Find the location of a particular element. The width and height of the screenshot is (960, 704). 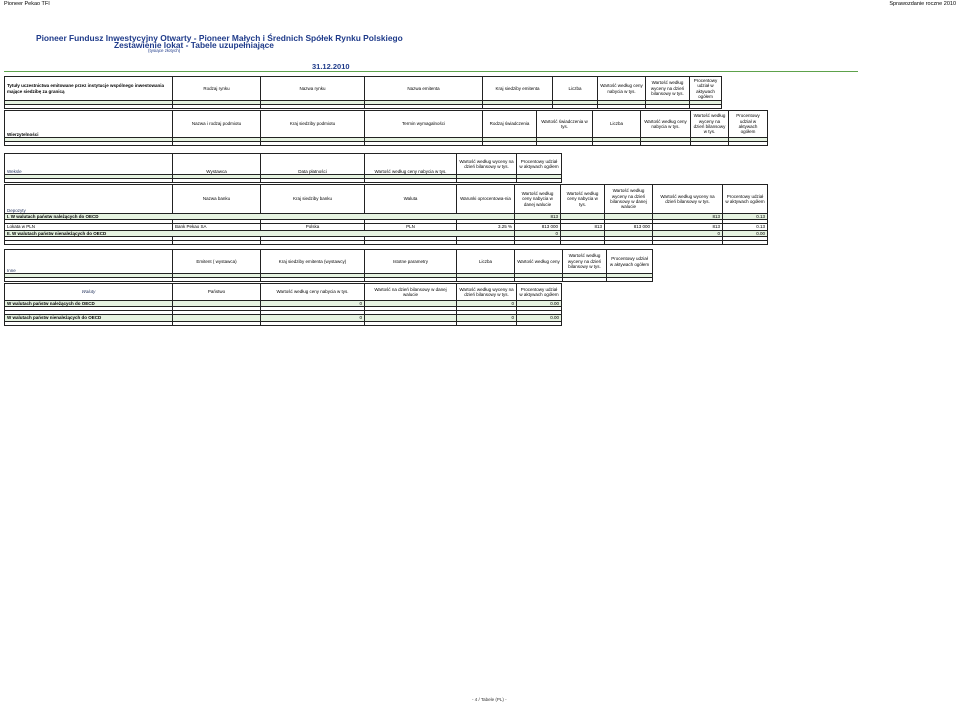

header-left: Pioneer Pekao TFI is located at coordinates (27, 4).